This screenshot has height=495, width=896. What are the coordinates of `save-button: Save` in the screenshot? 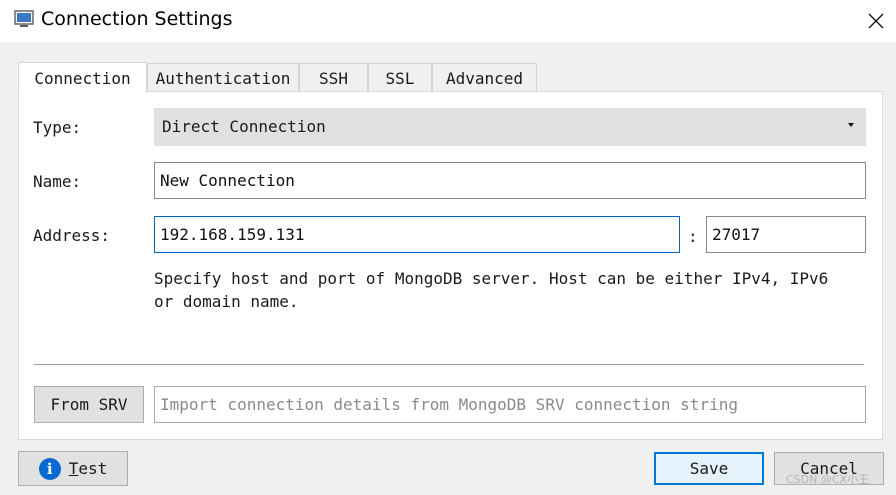 It's located at (709, 468).